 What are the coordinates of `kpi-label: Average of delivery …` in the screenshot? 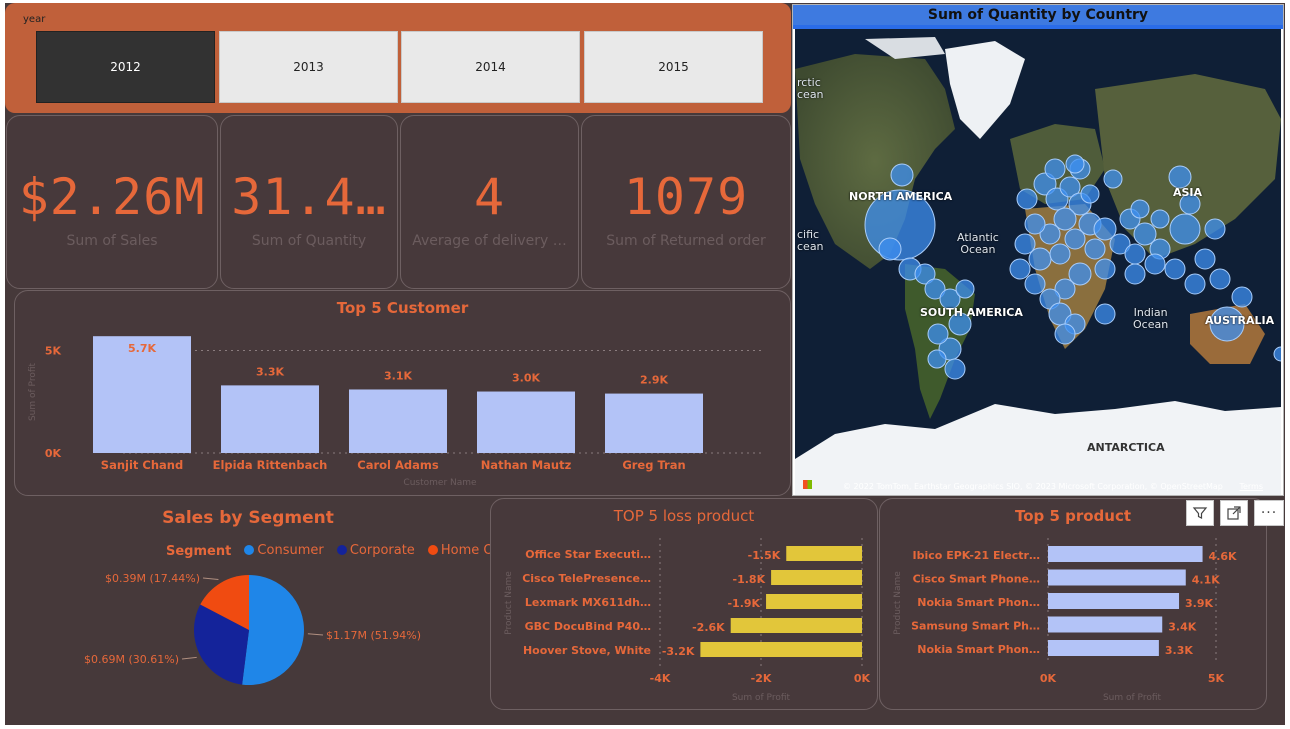 It's located at (489, 241).